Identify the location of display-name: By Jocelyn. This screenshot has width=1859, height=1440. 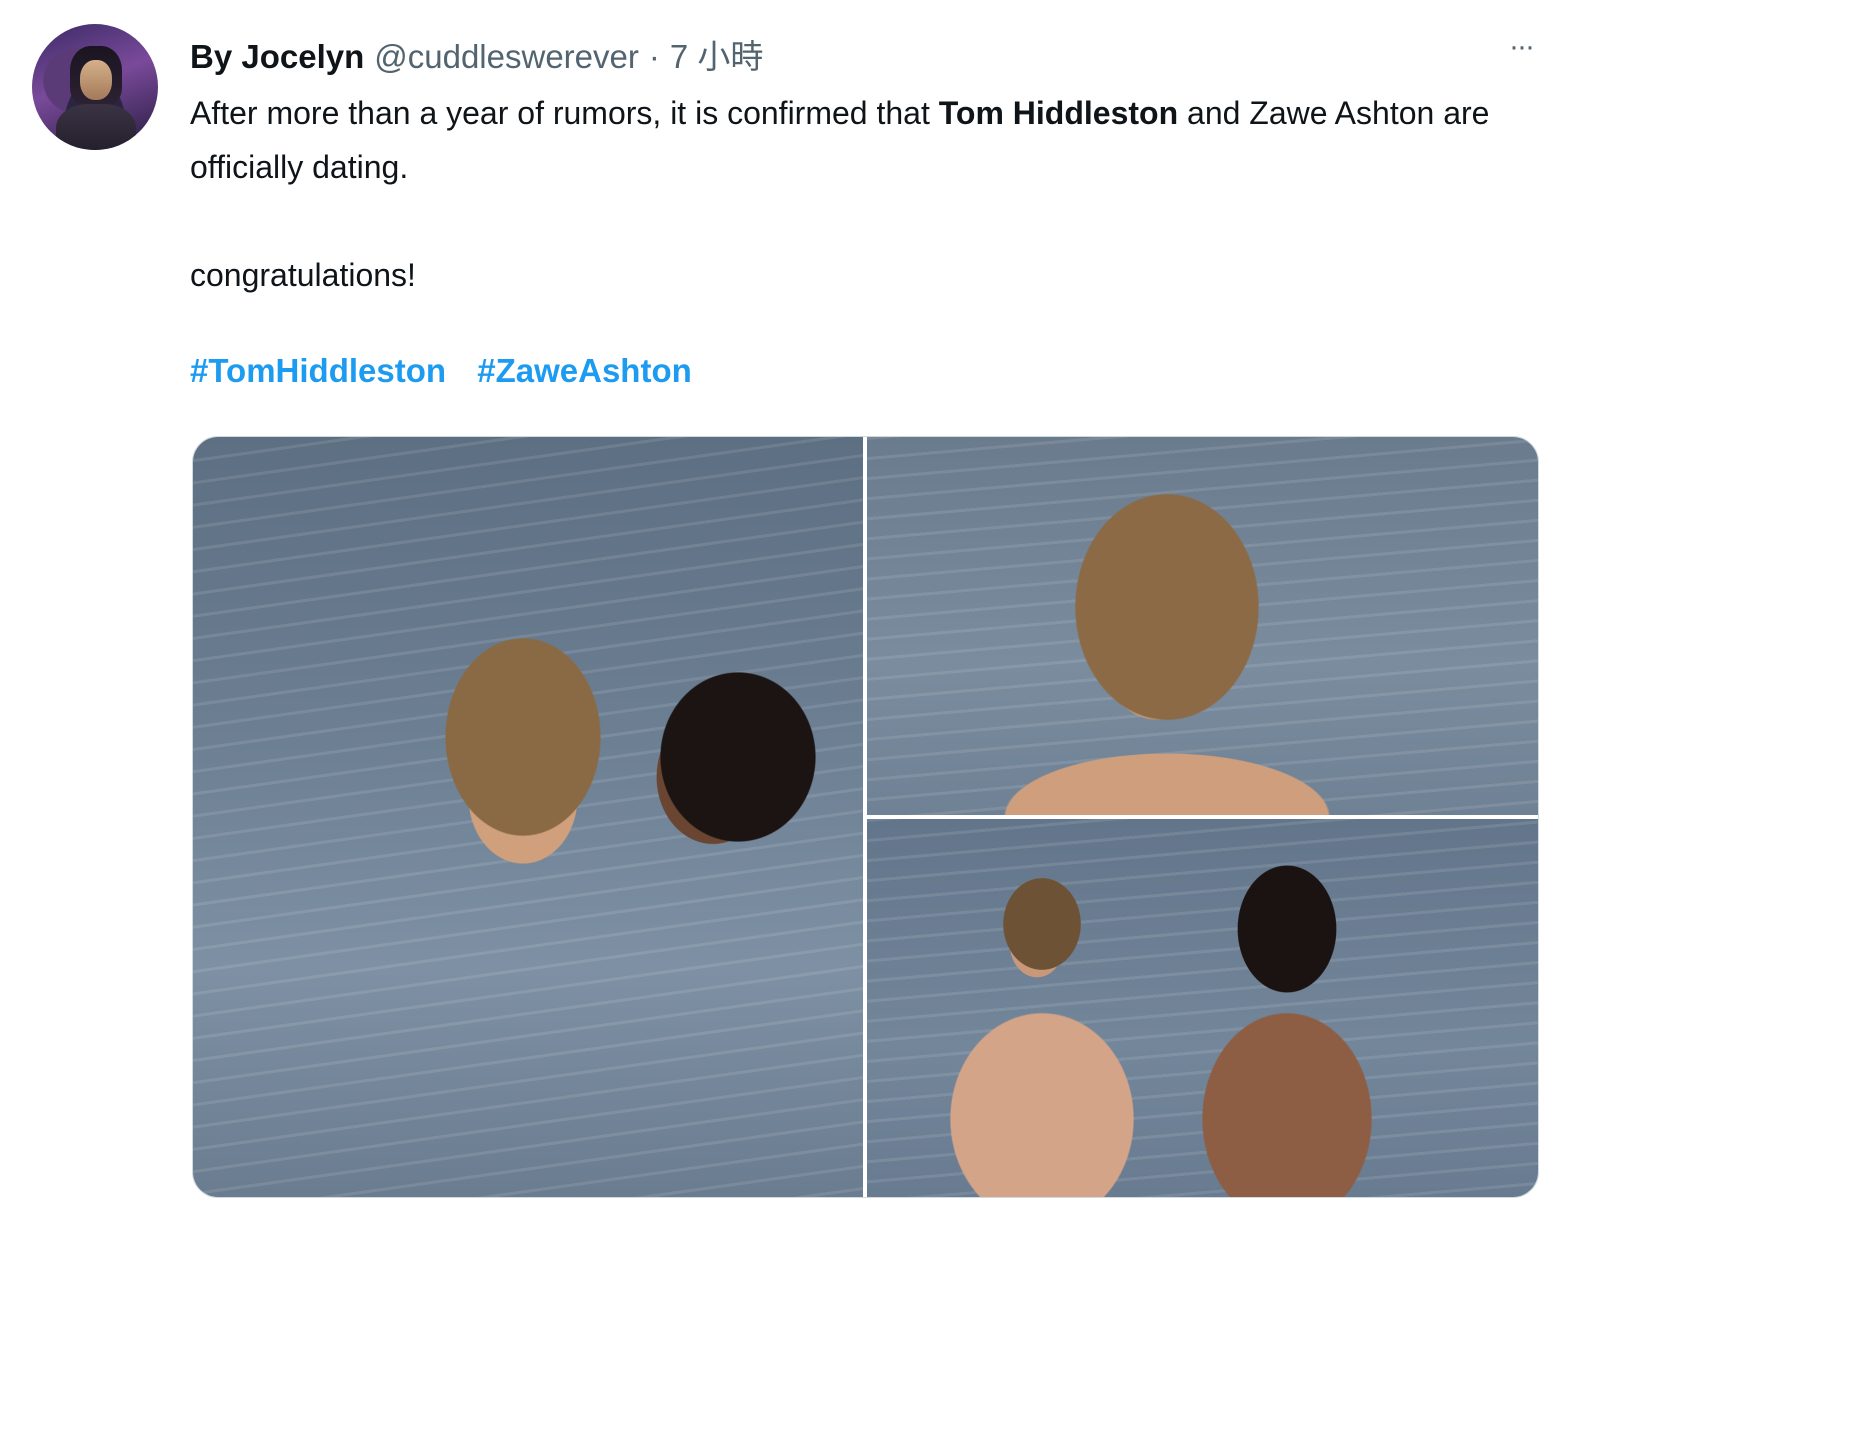
(277, 57).